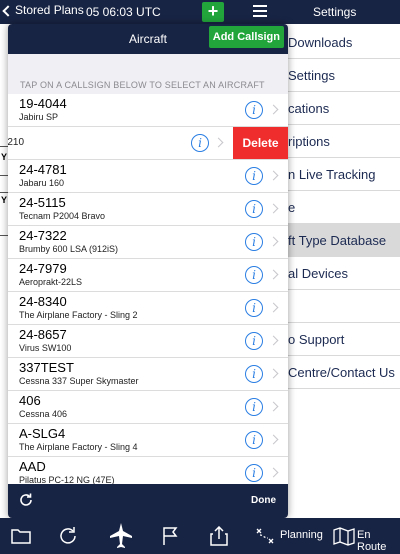  Describe the element at coordinates (246, 37) in the screenshot. I see `add-callsign-button: Add Callsign` at that location.